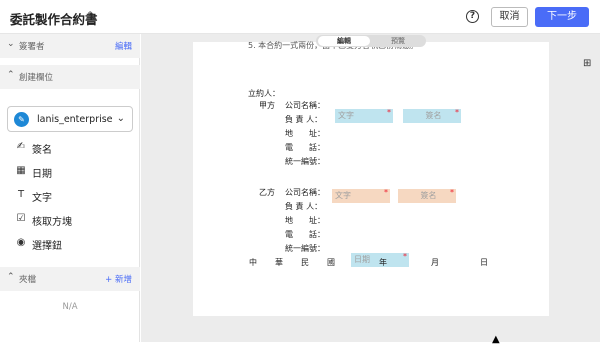 Image resolution: width=600 pixels, height=345 pixels. What do you see at coordinates (371, 41) in the screenshot?
I see `view-toggle: 編輯 預覽` at bounding box center [371, 41].